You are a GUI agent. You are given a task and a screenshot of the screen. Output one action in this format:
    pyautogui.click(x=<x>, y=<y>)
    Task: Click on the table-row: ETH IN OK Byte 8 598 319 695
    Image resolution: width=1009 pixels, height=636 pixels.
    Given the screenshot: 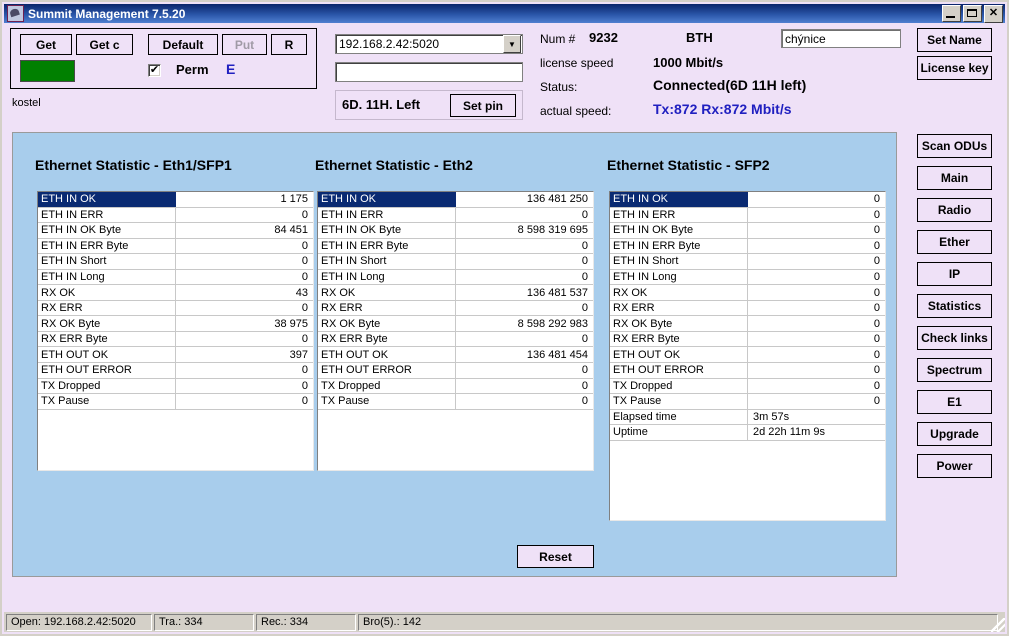 What is the action you would take?
    pyautogui.click(x=455, y=231)
    